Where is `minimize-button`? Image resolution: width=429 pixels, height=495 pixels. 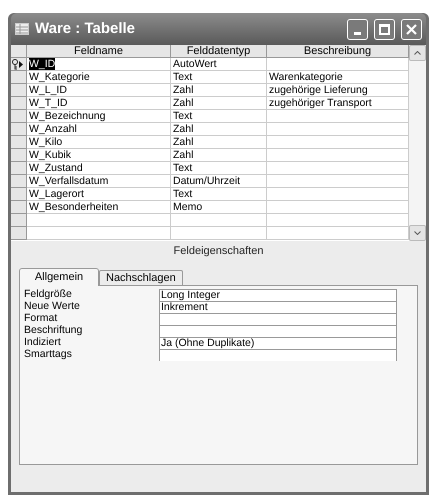 minimize-button is located at coordinates (357, 29).